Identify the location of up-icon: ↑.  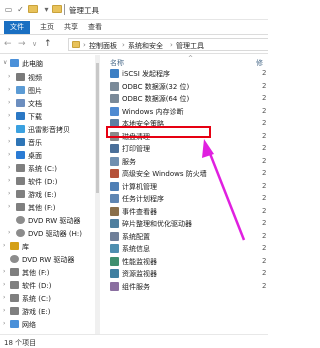
(48, 44).